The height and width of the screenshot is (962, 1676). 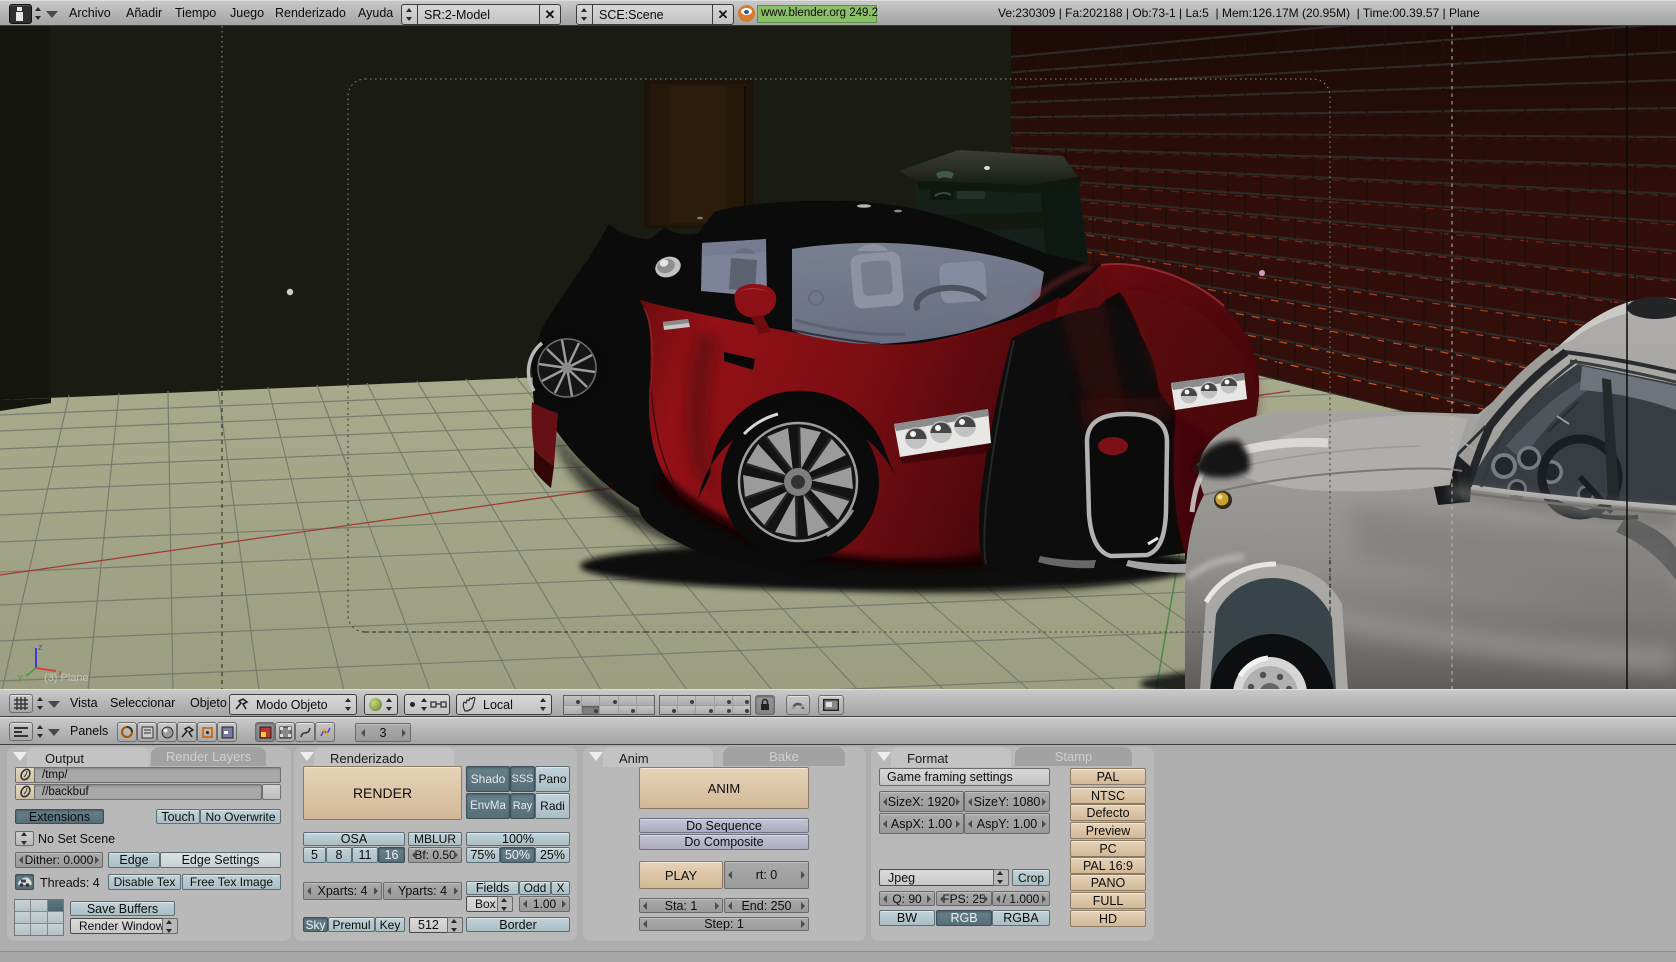 What do you see at coordinates (20, 677) in the screenshot?
I see `svg-text: y` at bounding box center [20, 677].